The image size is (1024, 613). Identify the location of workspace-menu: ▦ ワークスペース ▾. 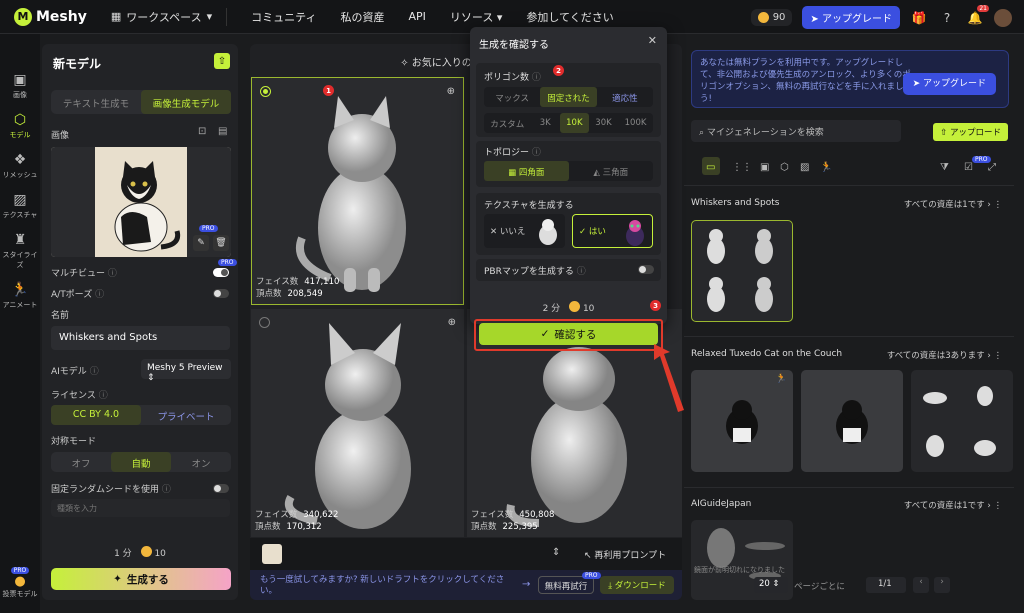
(161, 17).